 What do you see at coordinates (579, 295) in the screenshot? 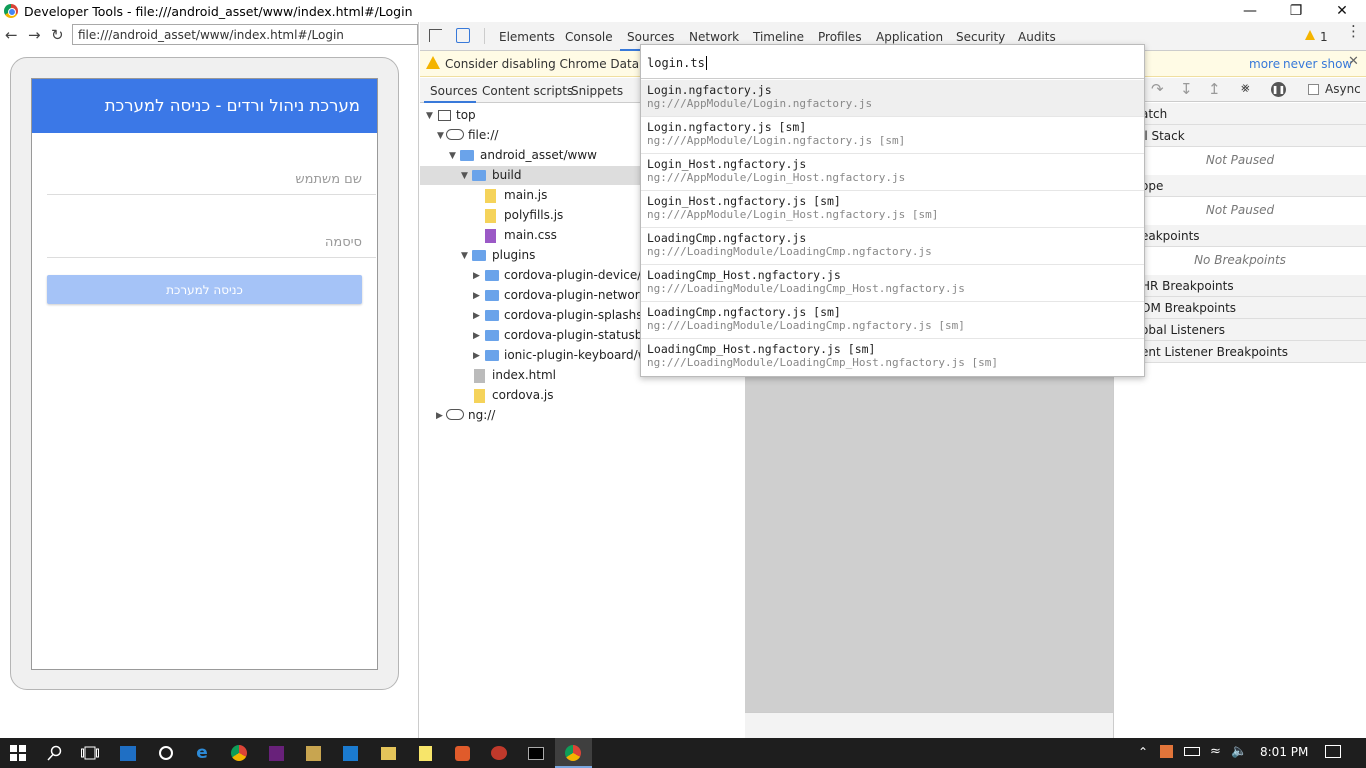
I see `tree-item: cordova-plugin-network-i` at bounding box center [579, 295].